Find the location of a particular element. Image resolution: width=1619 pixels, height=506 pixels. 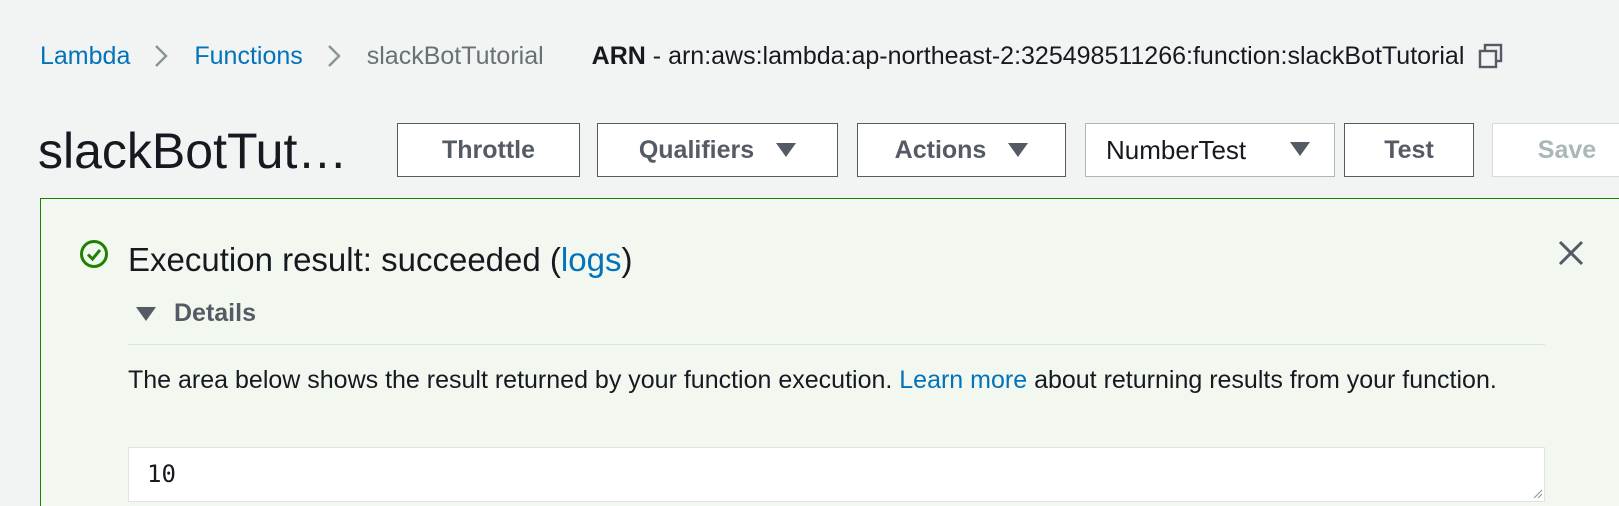

arn-label: ARN is located at coordinates (618, 55).